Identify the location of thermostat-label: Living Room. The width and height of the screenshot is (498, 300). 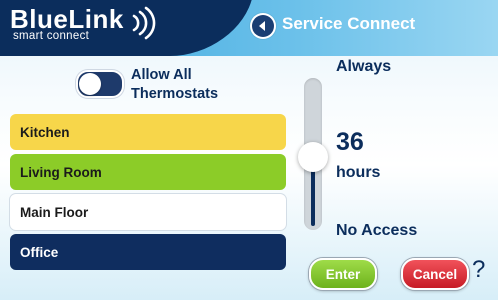
(61, 172).